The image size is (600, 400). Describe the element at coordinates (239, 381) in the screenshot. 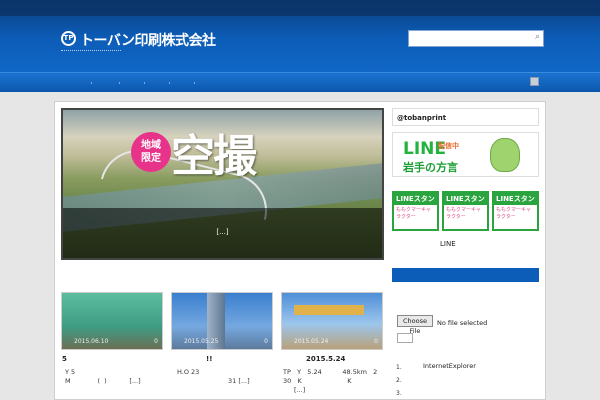

I see `post-excerpt: 31 [...]` at that location.